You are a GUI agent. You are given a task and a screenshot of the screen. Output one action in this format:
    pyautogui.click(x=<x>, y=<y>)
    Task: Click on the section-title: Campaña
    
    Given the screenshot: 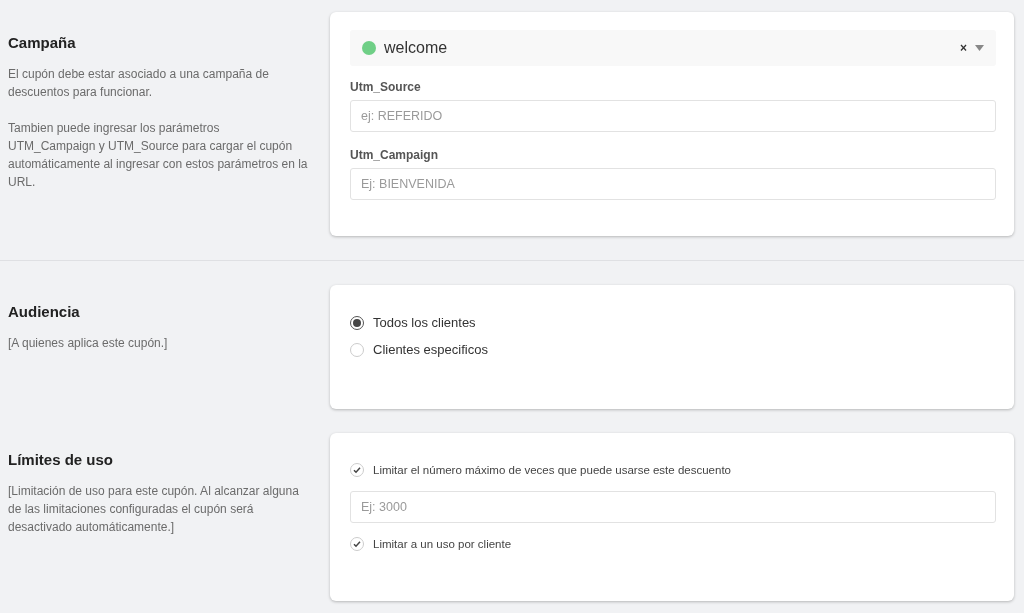 What is the action you would take?
    pyautogui.click(x=42, y=42)
    